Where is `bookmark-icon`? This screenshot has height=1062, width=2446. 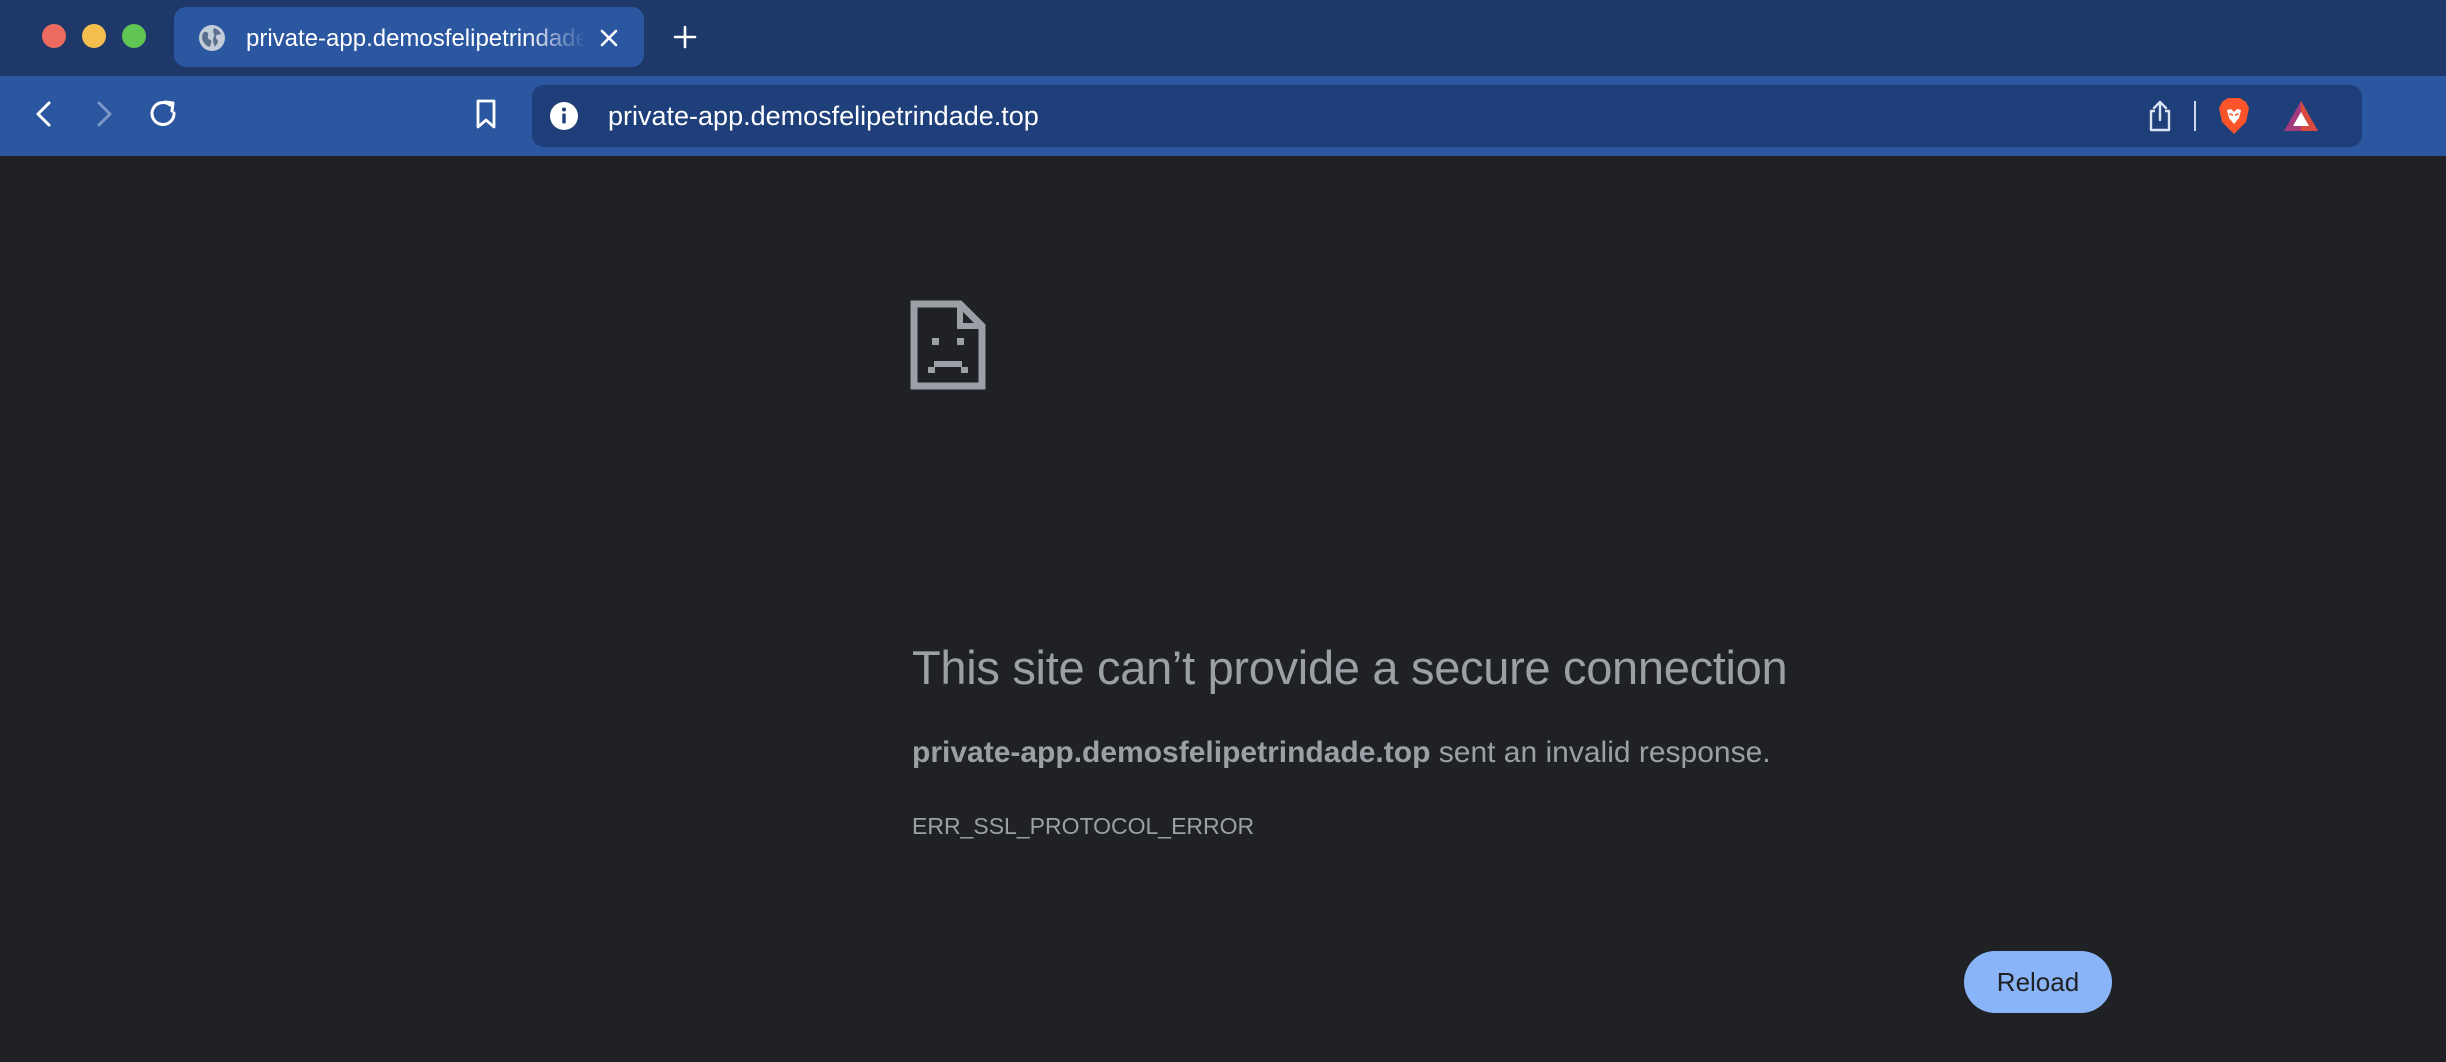
bookmark-icon is located at coordinates (486, 114).